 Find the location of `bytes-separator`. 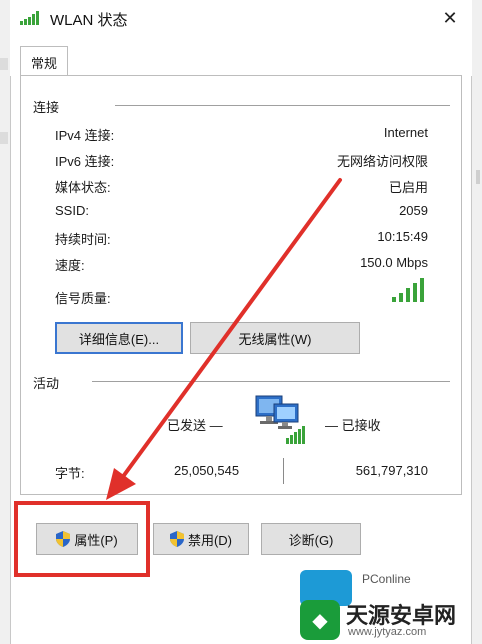

bytes-separator is located at coordinates (283, 471).